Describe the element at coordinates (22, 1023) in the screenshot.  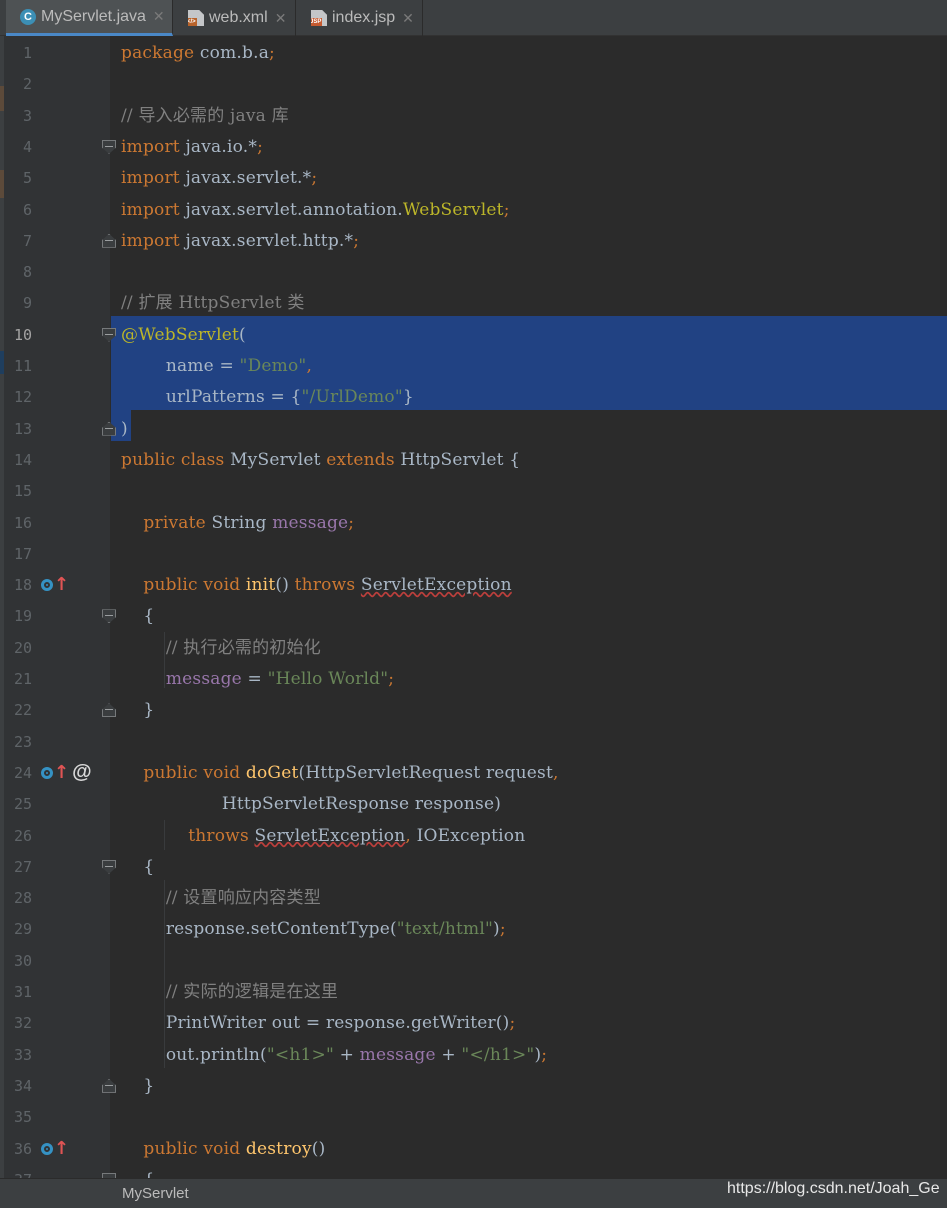
I see `line-number: 32` at that location.